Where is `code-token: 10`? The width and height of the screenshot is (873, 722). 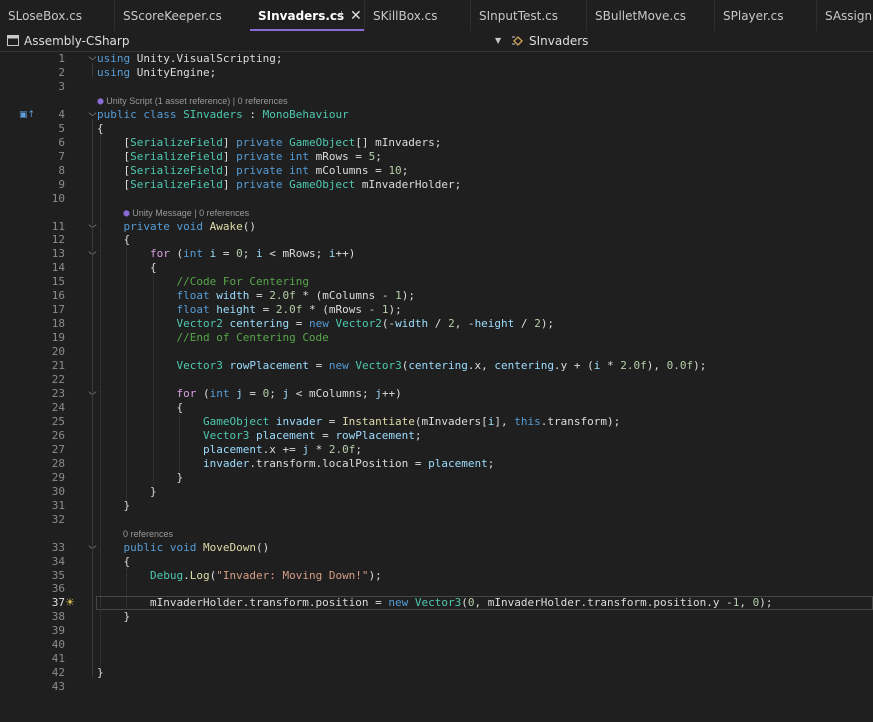 code-token: 10 is located at coordinates (395, 170).